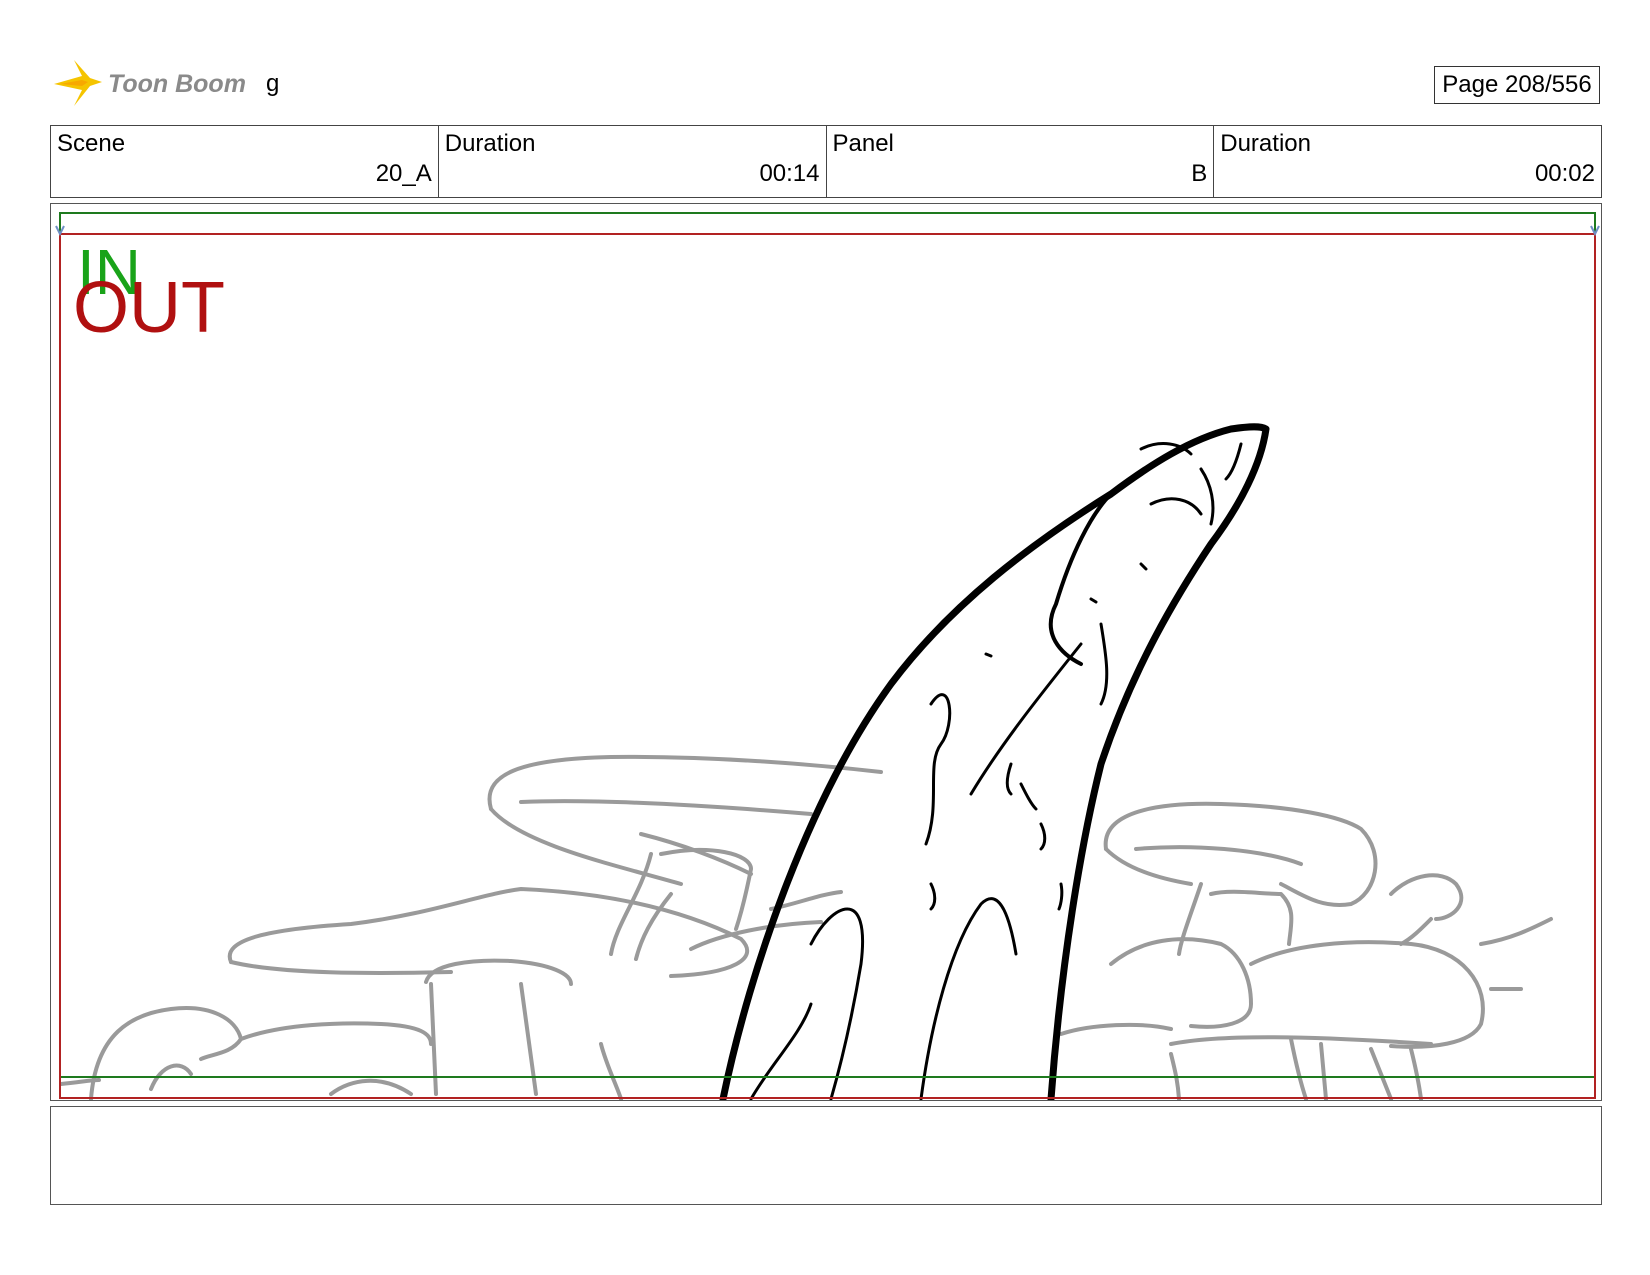 The image size is (1650, 1275). Describe the element at coordinates (78, 83) in the screenshot. I see `starburst-icon` at that location.